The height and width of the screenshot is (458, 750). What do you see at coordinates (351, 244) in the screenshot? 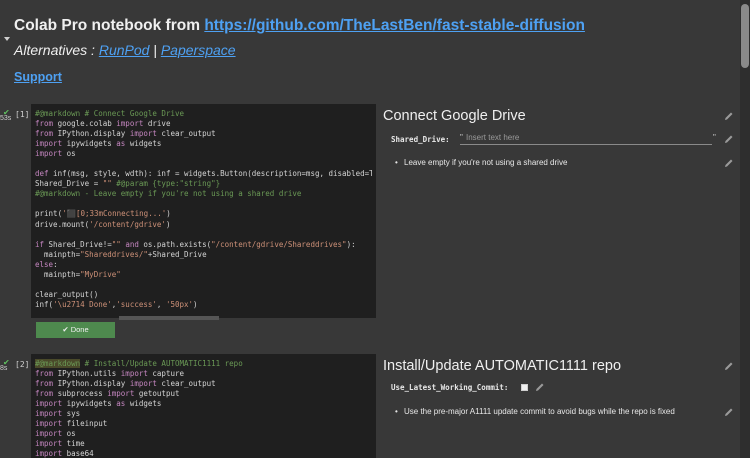
I see `code-token: ):` at bounding box center [351, 244].